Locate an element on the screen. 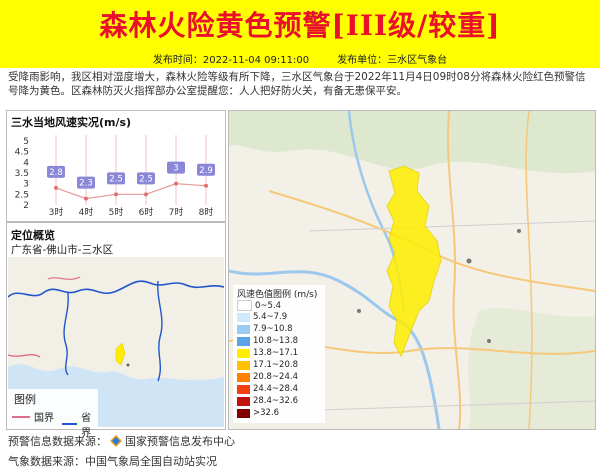 The image size is (600, 471). meta-bar: 发布时间：2022-11-04 09:11:00 发布单位：三水区气象台 is located at coordinates (300, 58).